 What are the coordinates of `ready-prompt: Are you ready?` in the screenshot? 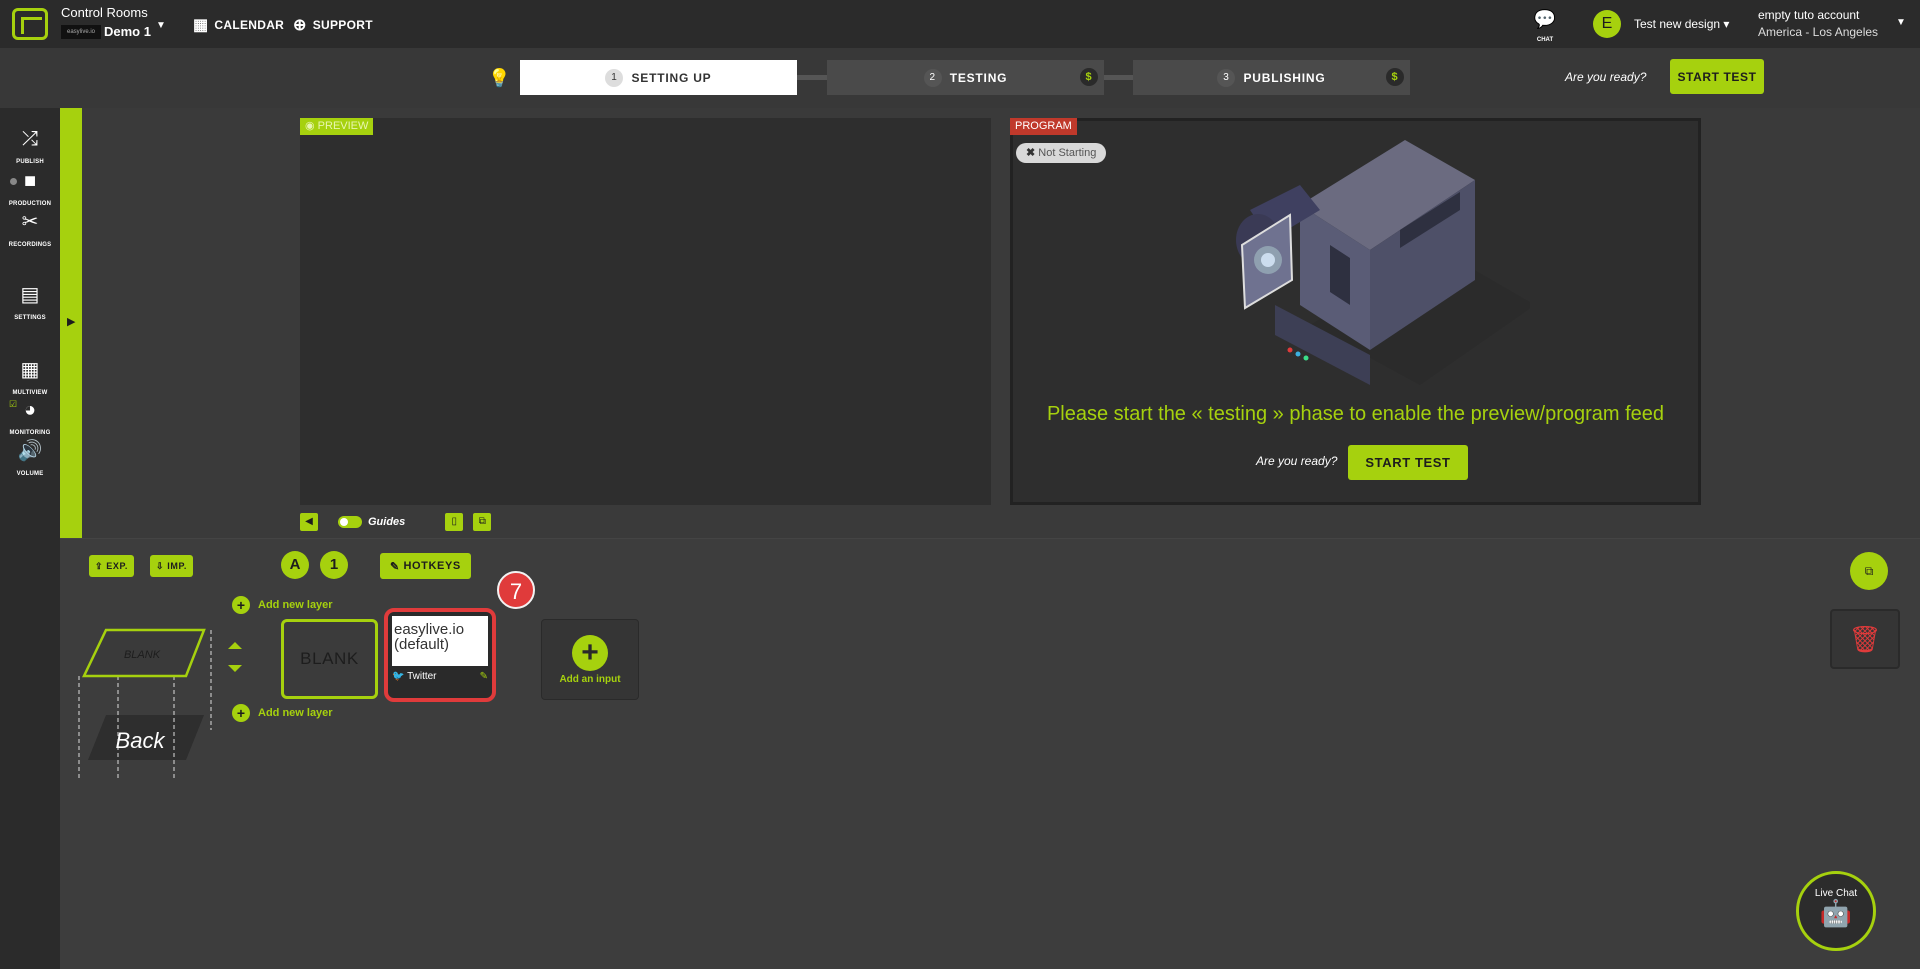 It's located at (1606, 77).